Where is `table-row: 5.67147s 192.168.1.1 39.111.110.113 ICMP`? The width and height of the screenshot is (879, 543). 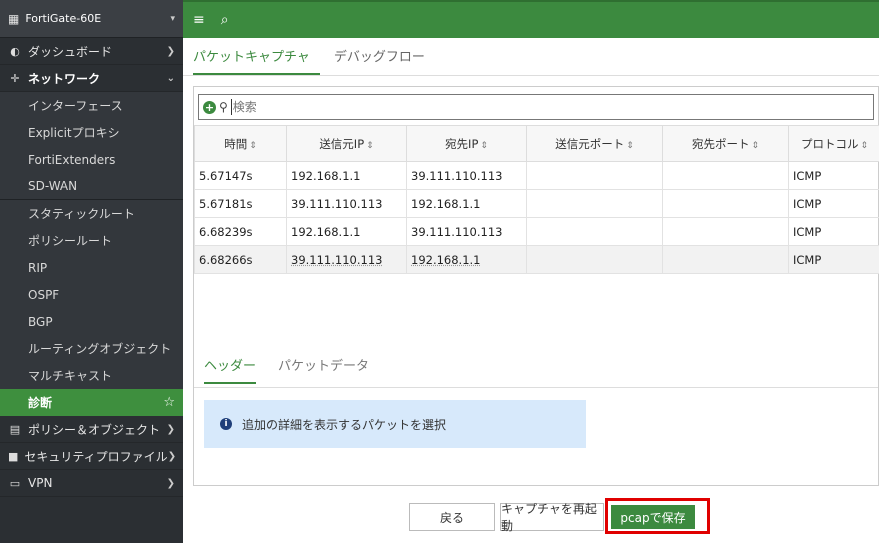 table-row: 5.67147s 192.168.1.1 39.111.110.113 ICMP is located at coordinates (536, 175).